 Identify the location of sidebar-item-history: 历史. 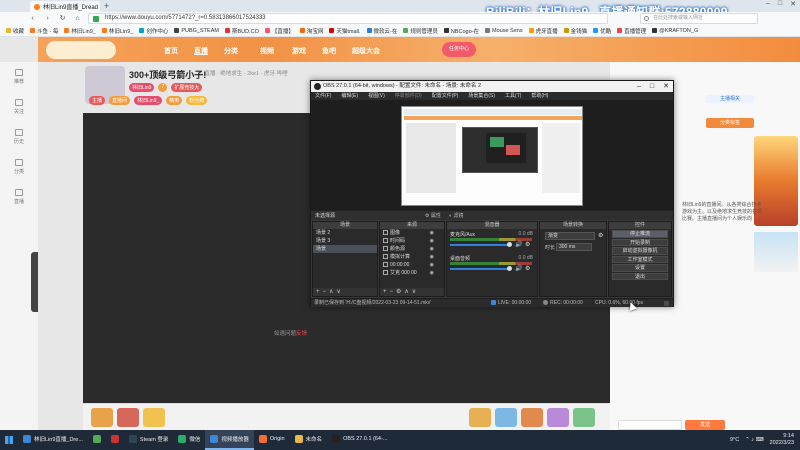
(19, 137).